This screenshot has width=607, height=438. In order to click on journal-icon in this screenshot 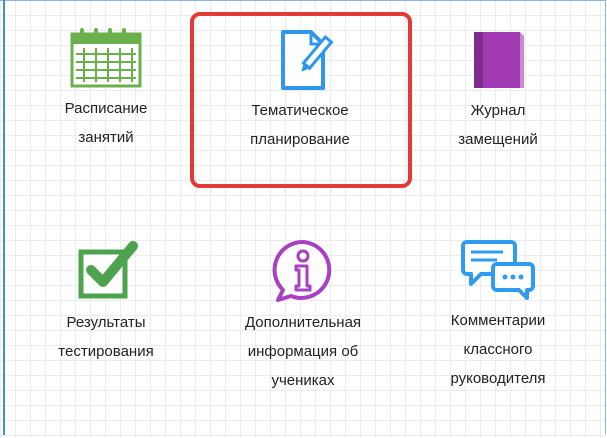, I will do `click(499, 60)`.